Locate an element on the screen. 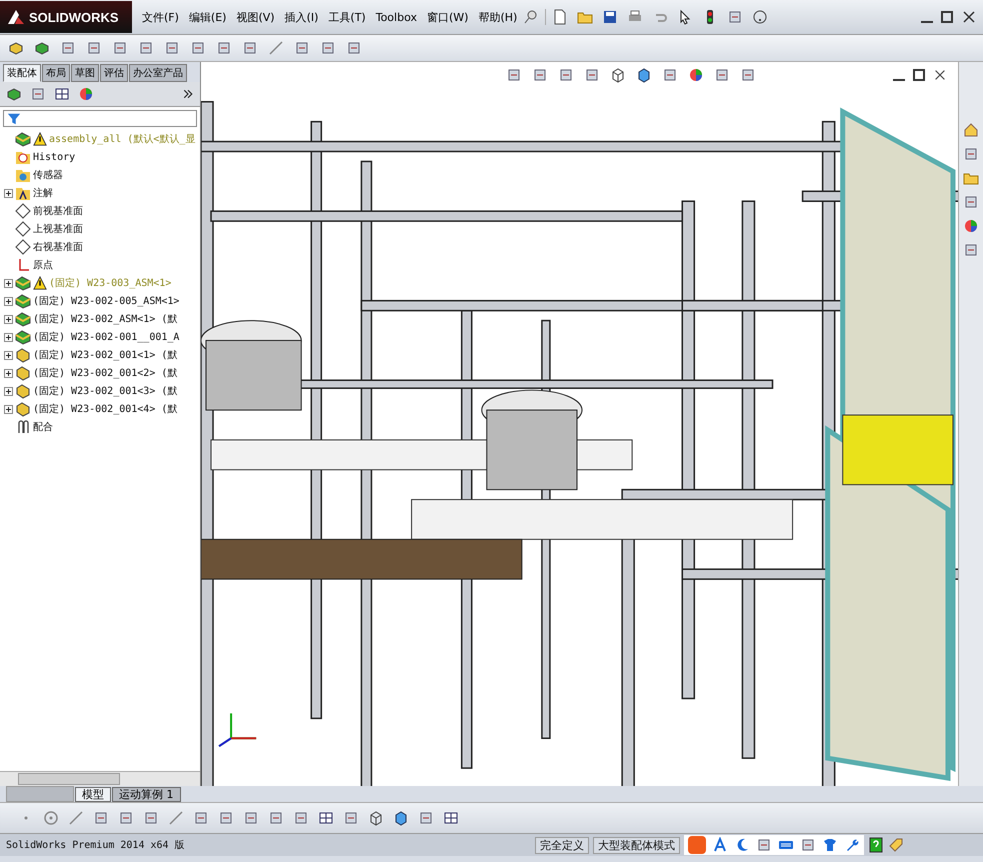  input-method-logo-icon is located at coordinates (697, 845).